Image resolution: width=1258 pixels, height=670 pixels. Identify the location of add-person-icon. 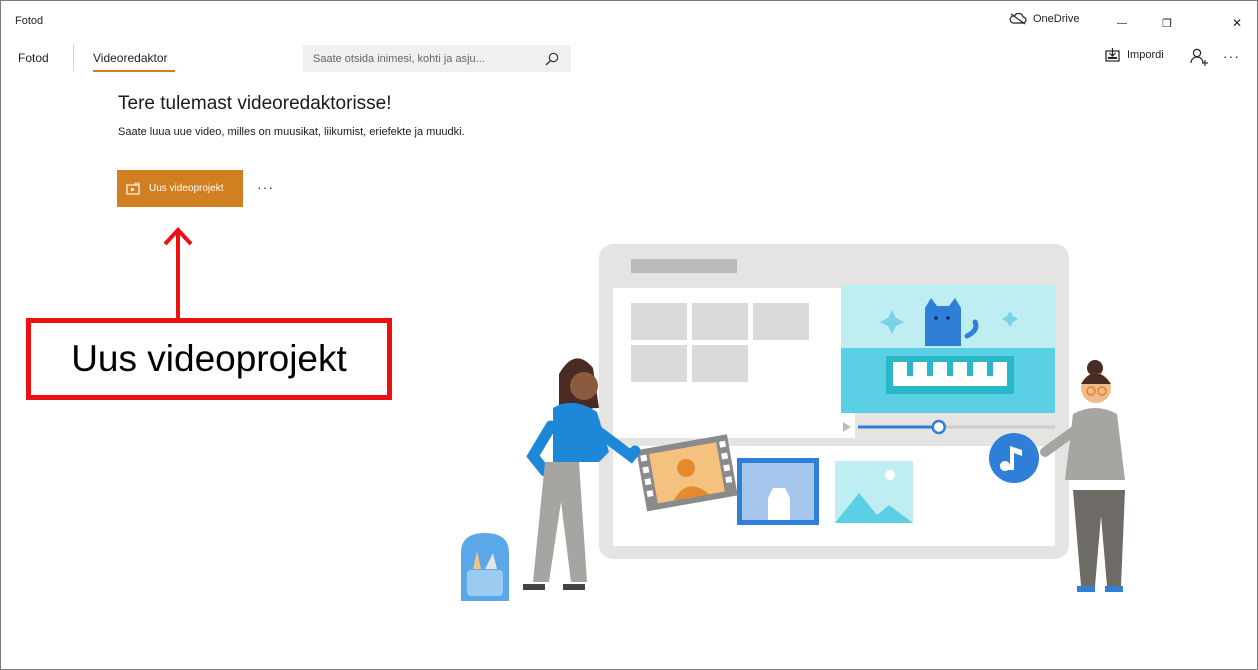
(1199, 57).